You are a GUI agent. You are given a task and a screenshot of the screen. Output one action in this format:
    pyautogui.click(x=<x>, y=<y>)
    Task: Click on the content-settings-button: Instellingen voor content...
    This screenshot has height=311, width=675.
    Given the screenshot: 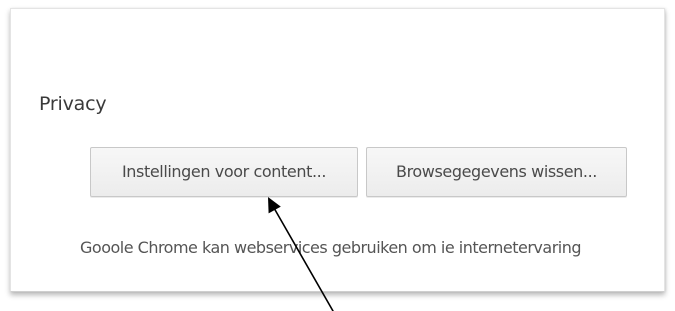 What is the action you would take?
    pyautogui.click(x=224, y=172)
    